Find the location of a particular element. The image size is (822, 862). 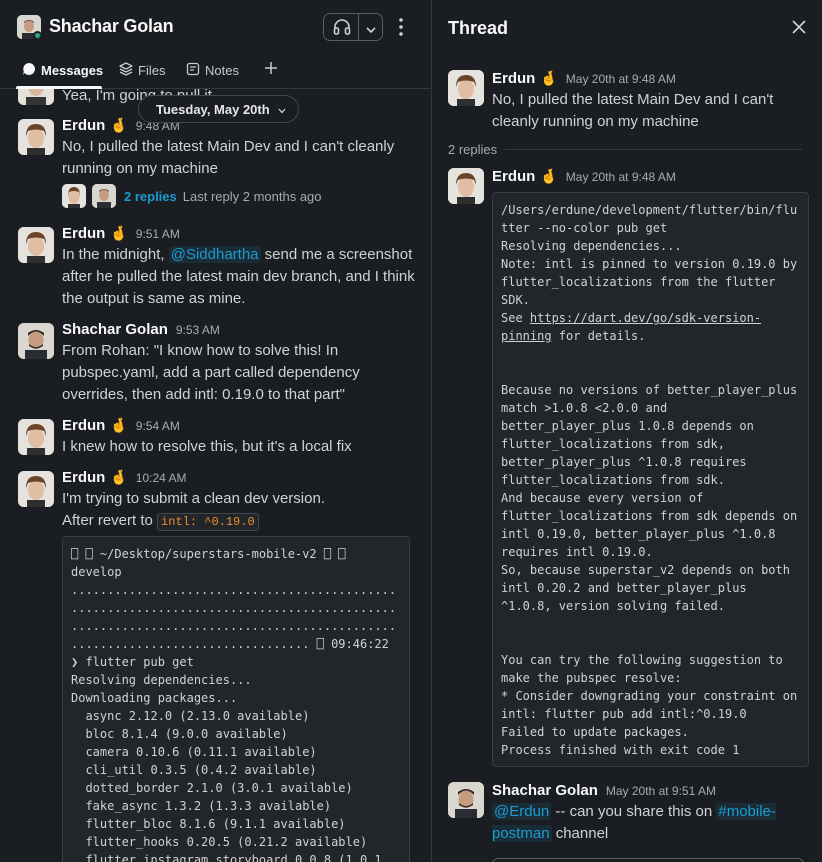

tab-notes: Notes is located at coordinates (212, 70).